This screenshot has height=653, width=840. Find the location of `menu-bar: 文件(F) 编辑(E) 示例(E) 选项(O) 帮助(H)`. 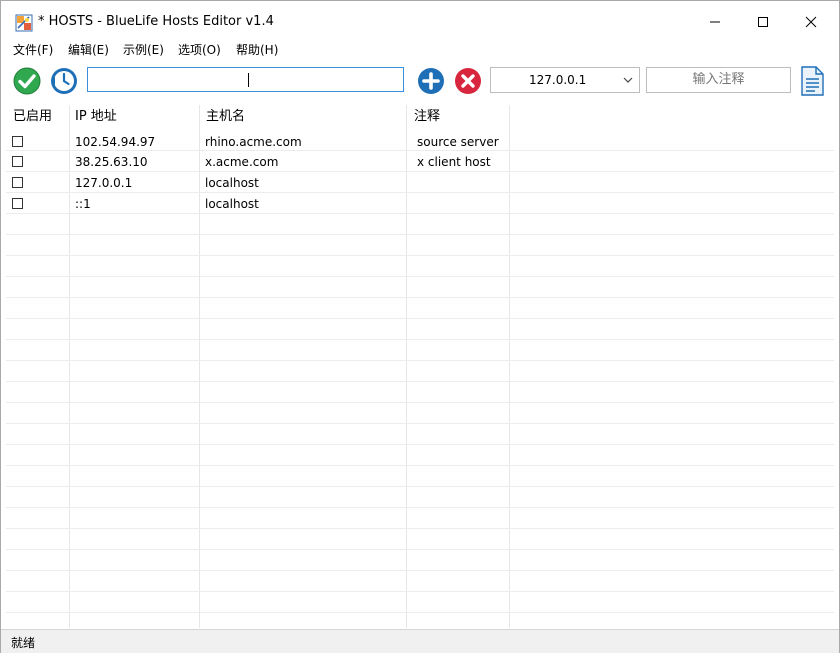

menu-bar: 文件(F) 编辑(E) 示例(E) 选项(O) 帮助(H) is located at coordinates (420, 49).